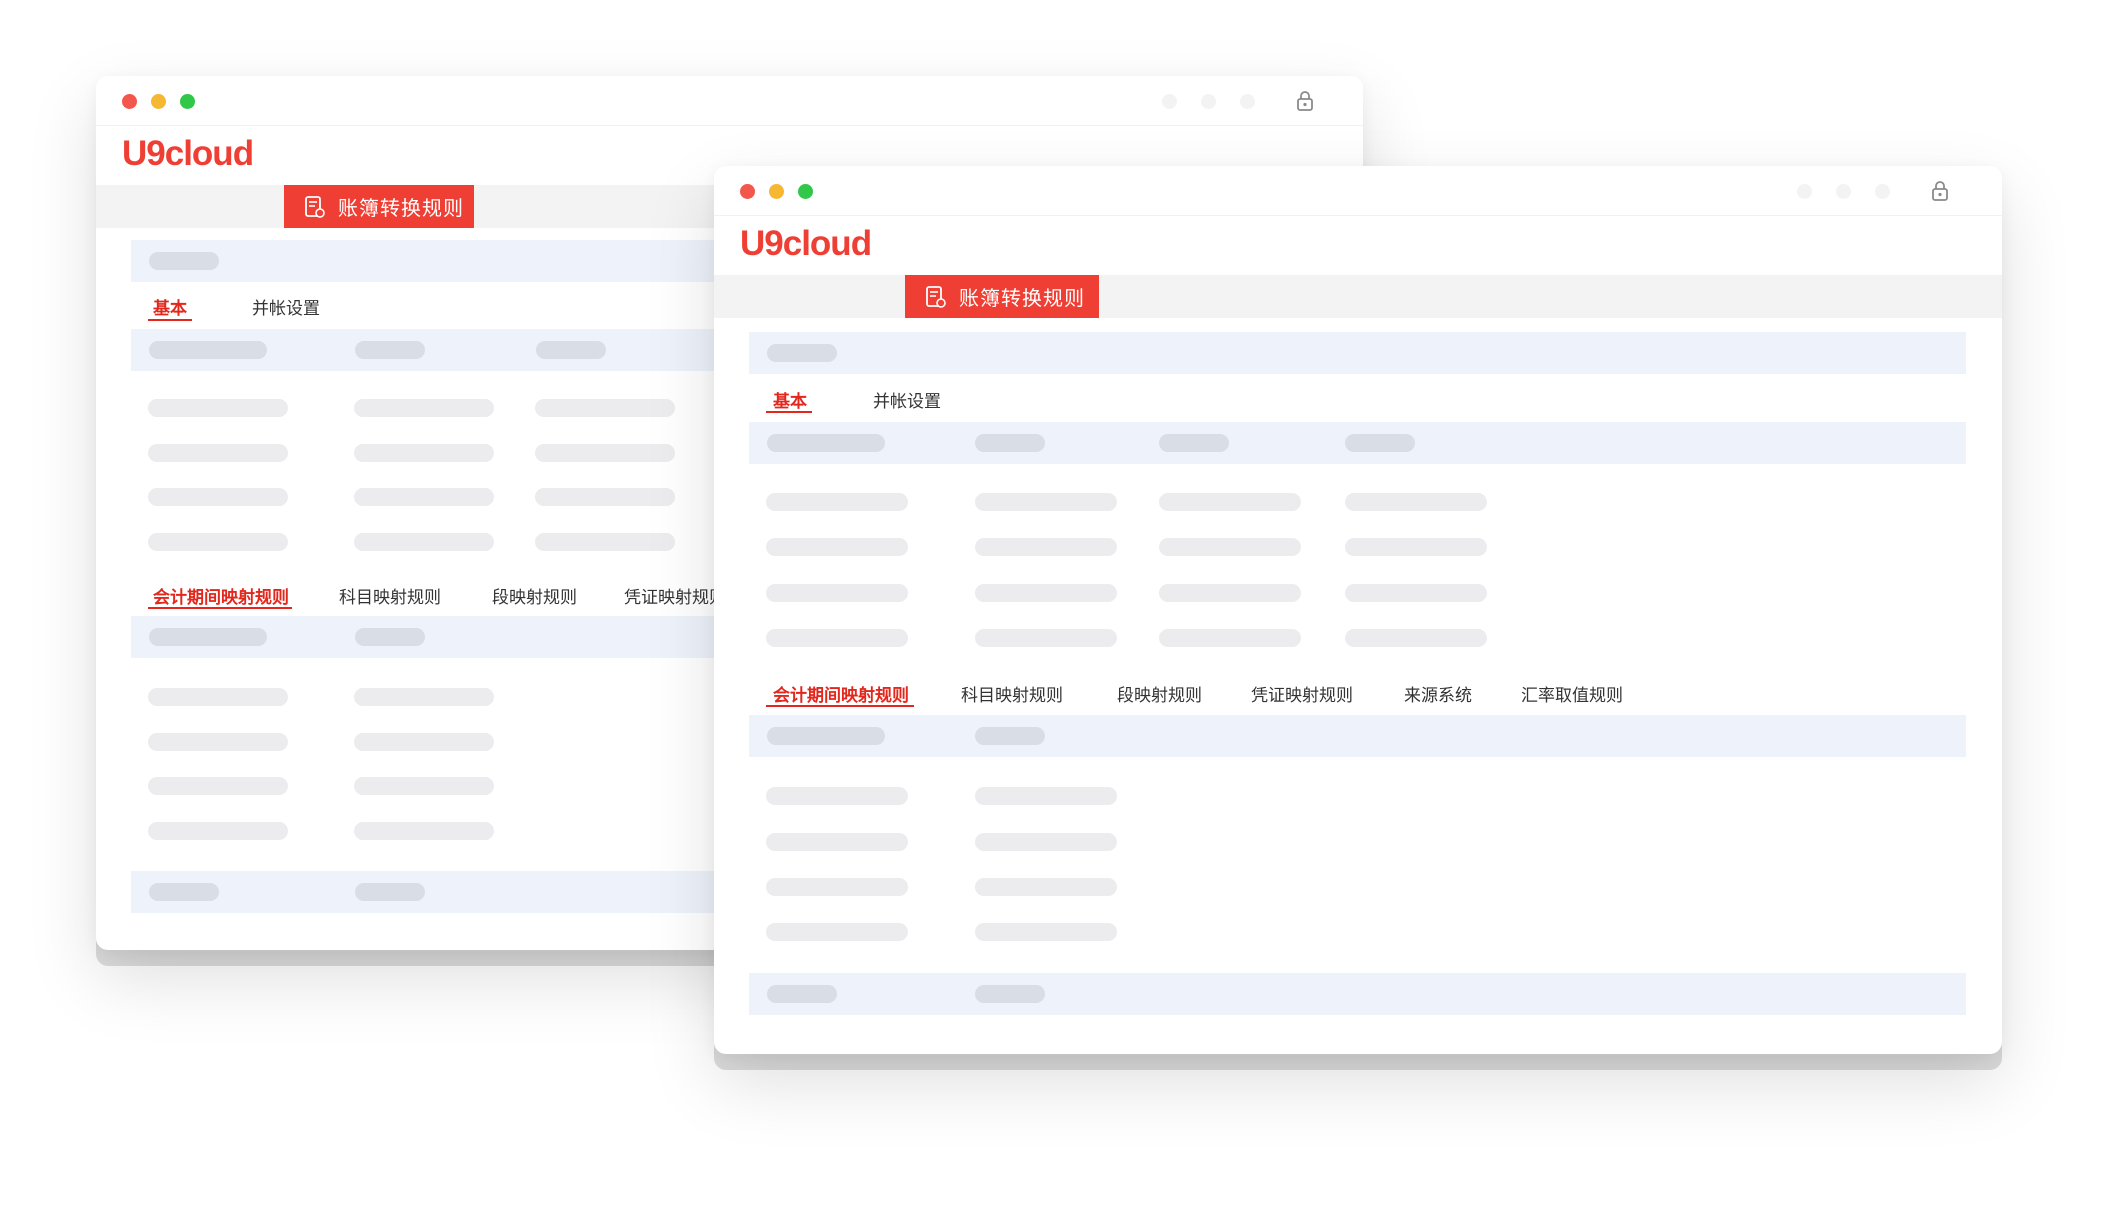 This screenshot has height=1226, width=2110. What do you see at coordinates (805, 243) in the screenshot?
I see `logo-text: U9cloud` at bounding box center [805, 243].